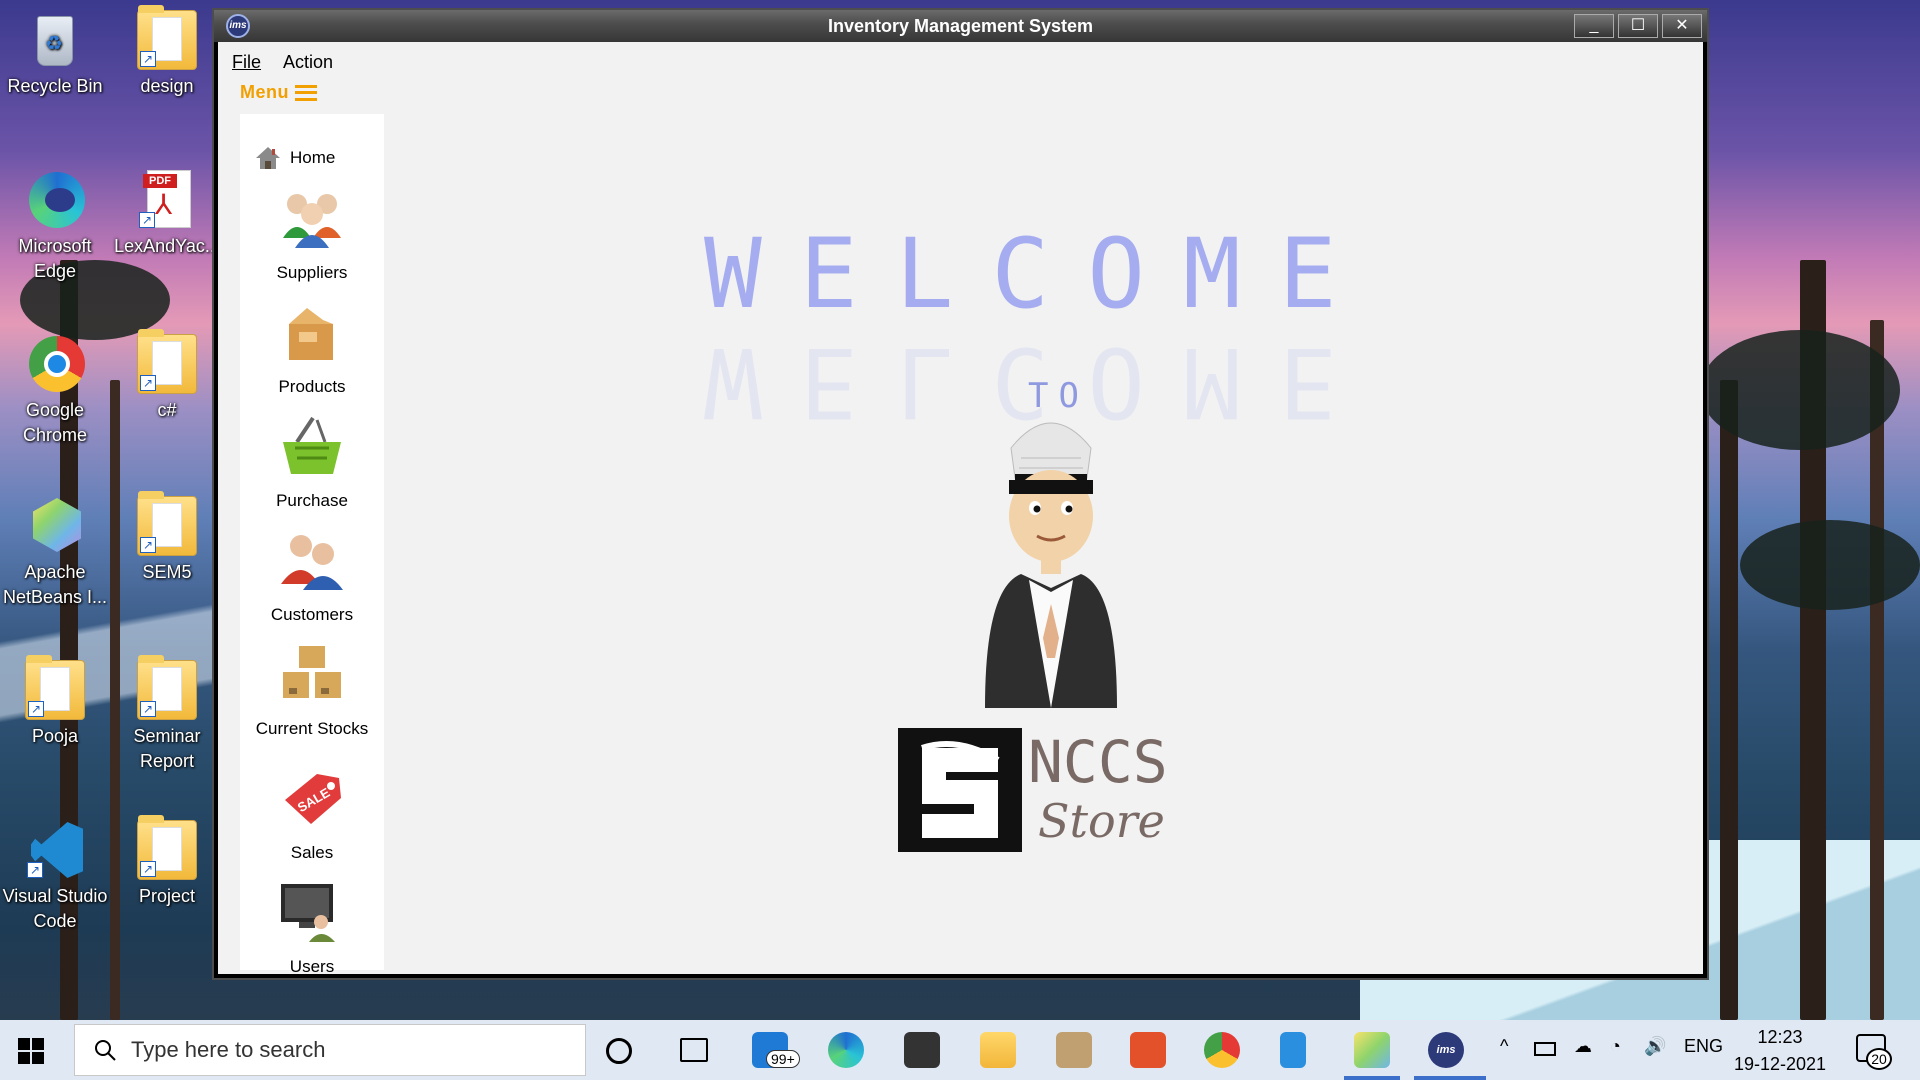 This screenshot has width=1920, height=1080. I want to click on window-title: Inventory Management System, so click(960, 26).